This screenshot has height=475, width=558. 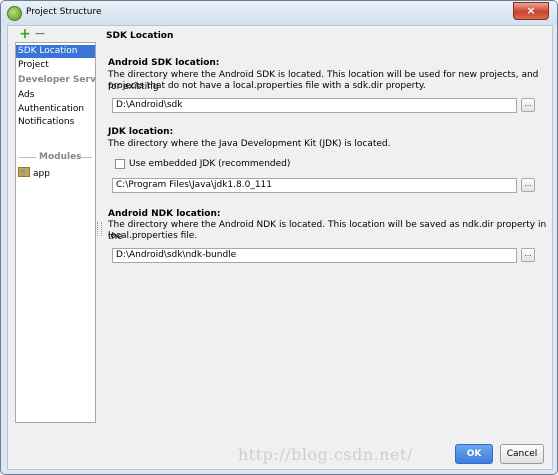 I want to click on sidebar-item-label: app, so click(x=41, y=174).